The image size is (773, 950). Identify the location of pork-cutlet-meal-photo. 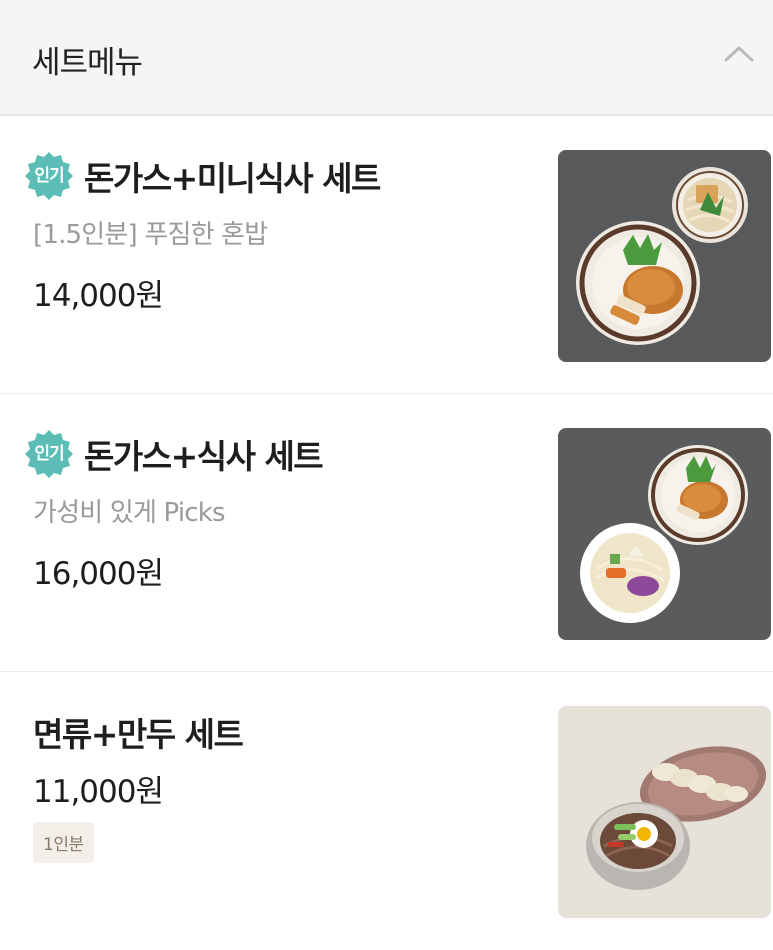
(664, 534).